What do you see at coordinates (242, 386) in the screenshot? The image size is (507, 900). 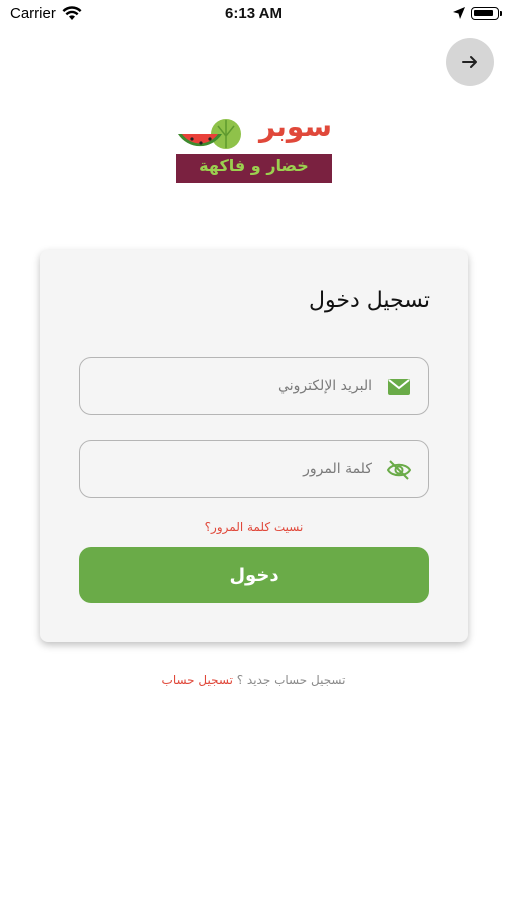 I see `email-input` at bounding box center [242, 386].